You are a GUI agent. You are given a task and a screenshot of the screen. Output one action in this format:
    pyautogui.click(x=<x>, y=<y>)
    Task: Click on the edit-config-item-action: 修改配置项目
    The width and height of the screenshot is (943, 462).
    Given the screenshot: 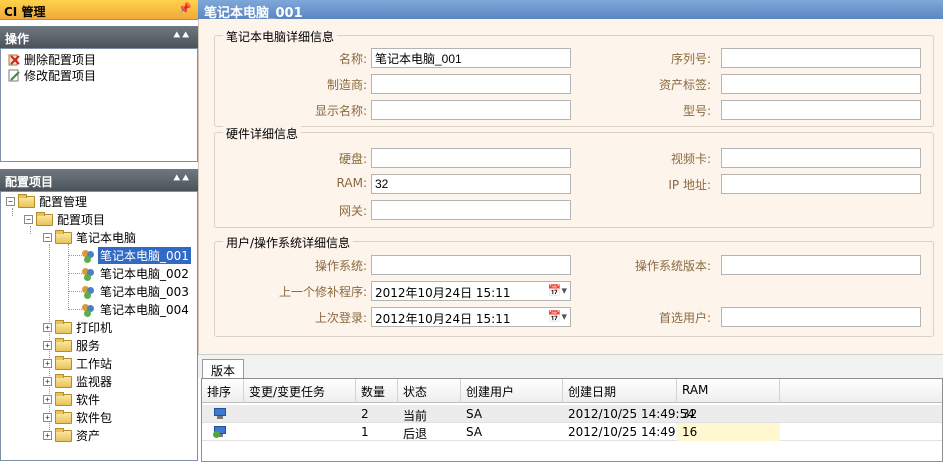 What is the action you would take?
    pyautogui.click(x=52, y=75)
    